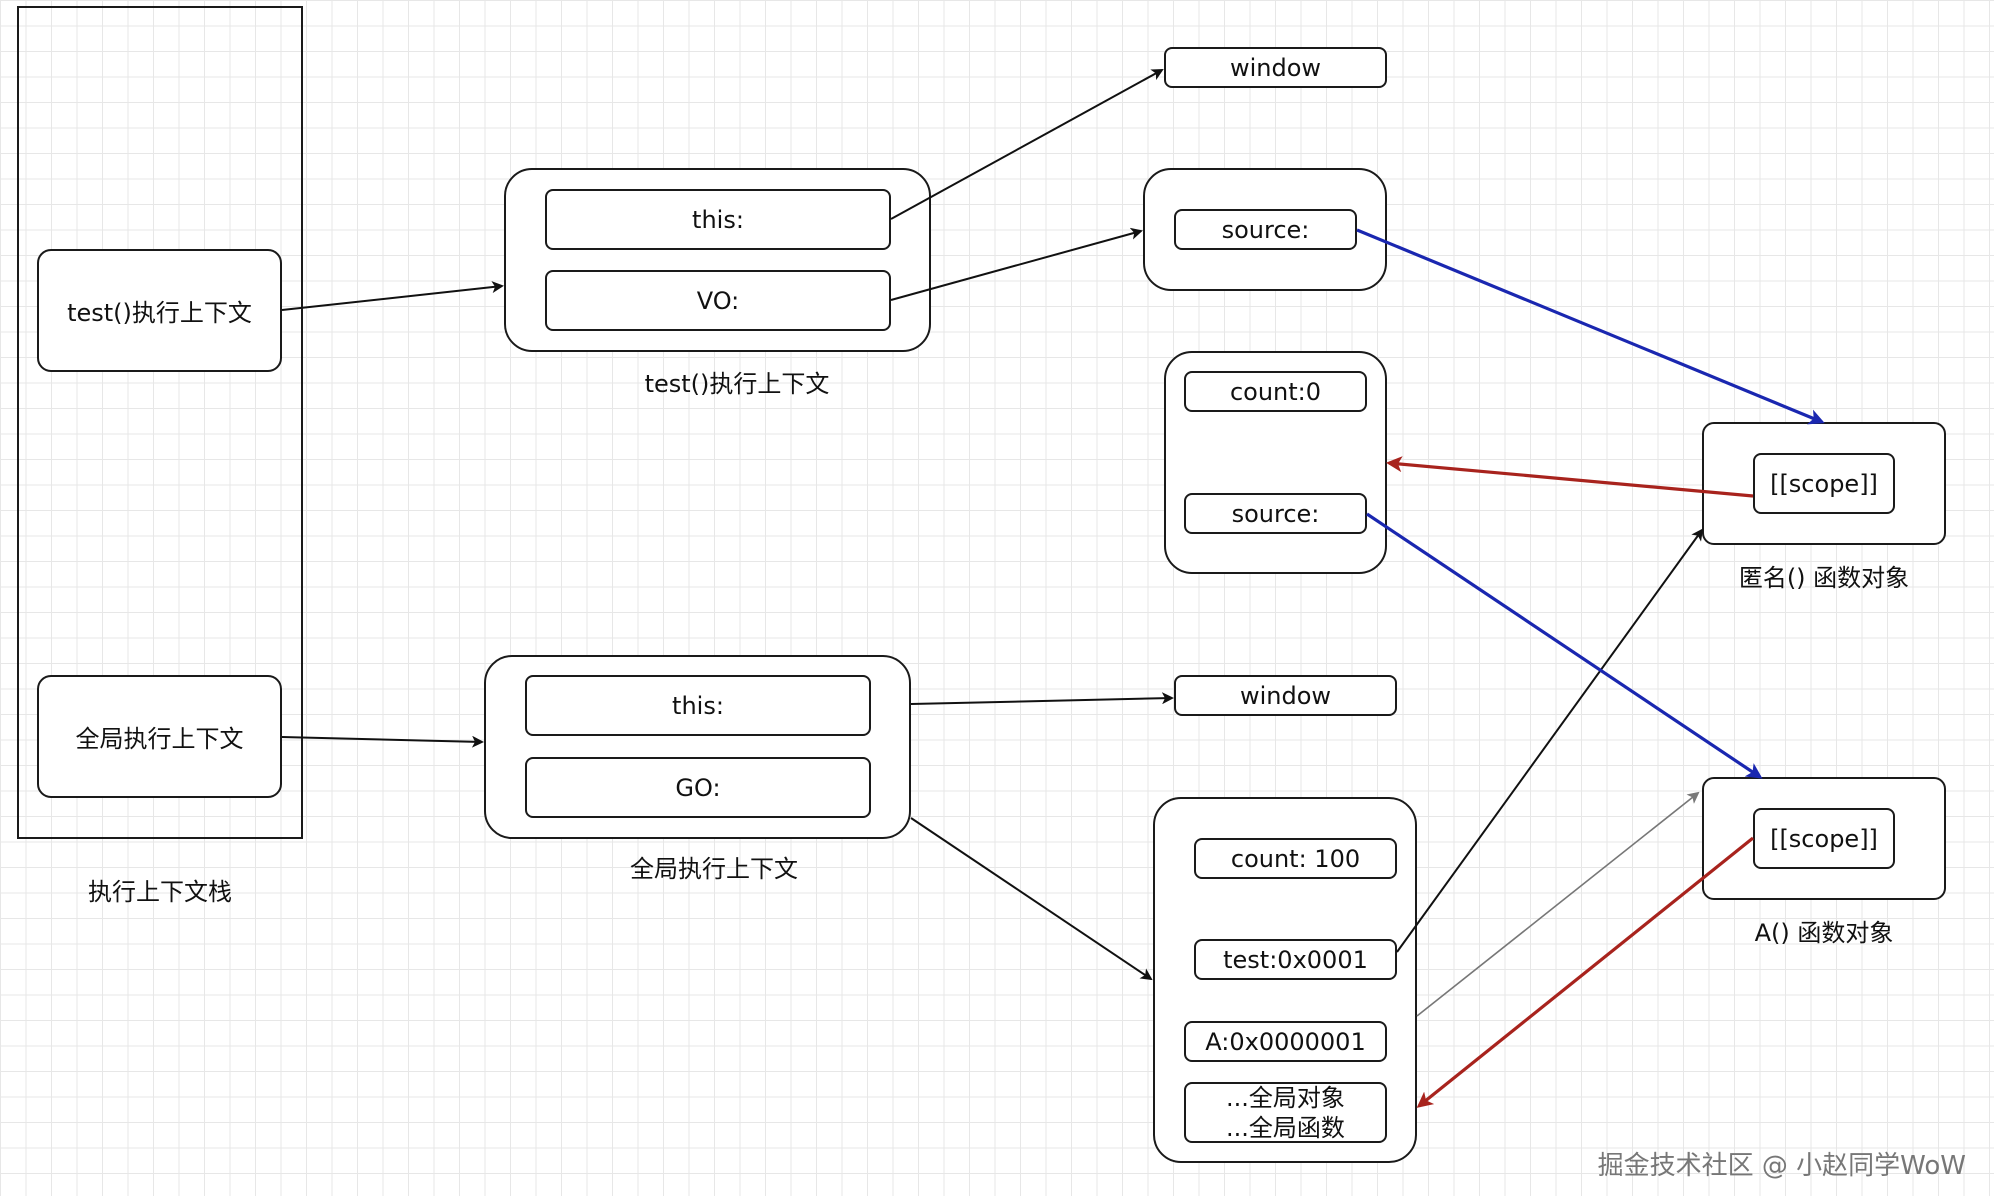 The height and width of the screenshot is (1196, 1994). I want to click on stack-item-test-context: test()执行上下文, so click(159, 310).